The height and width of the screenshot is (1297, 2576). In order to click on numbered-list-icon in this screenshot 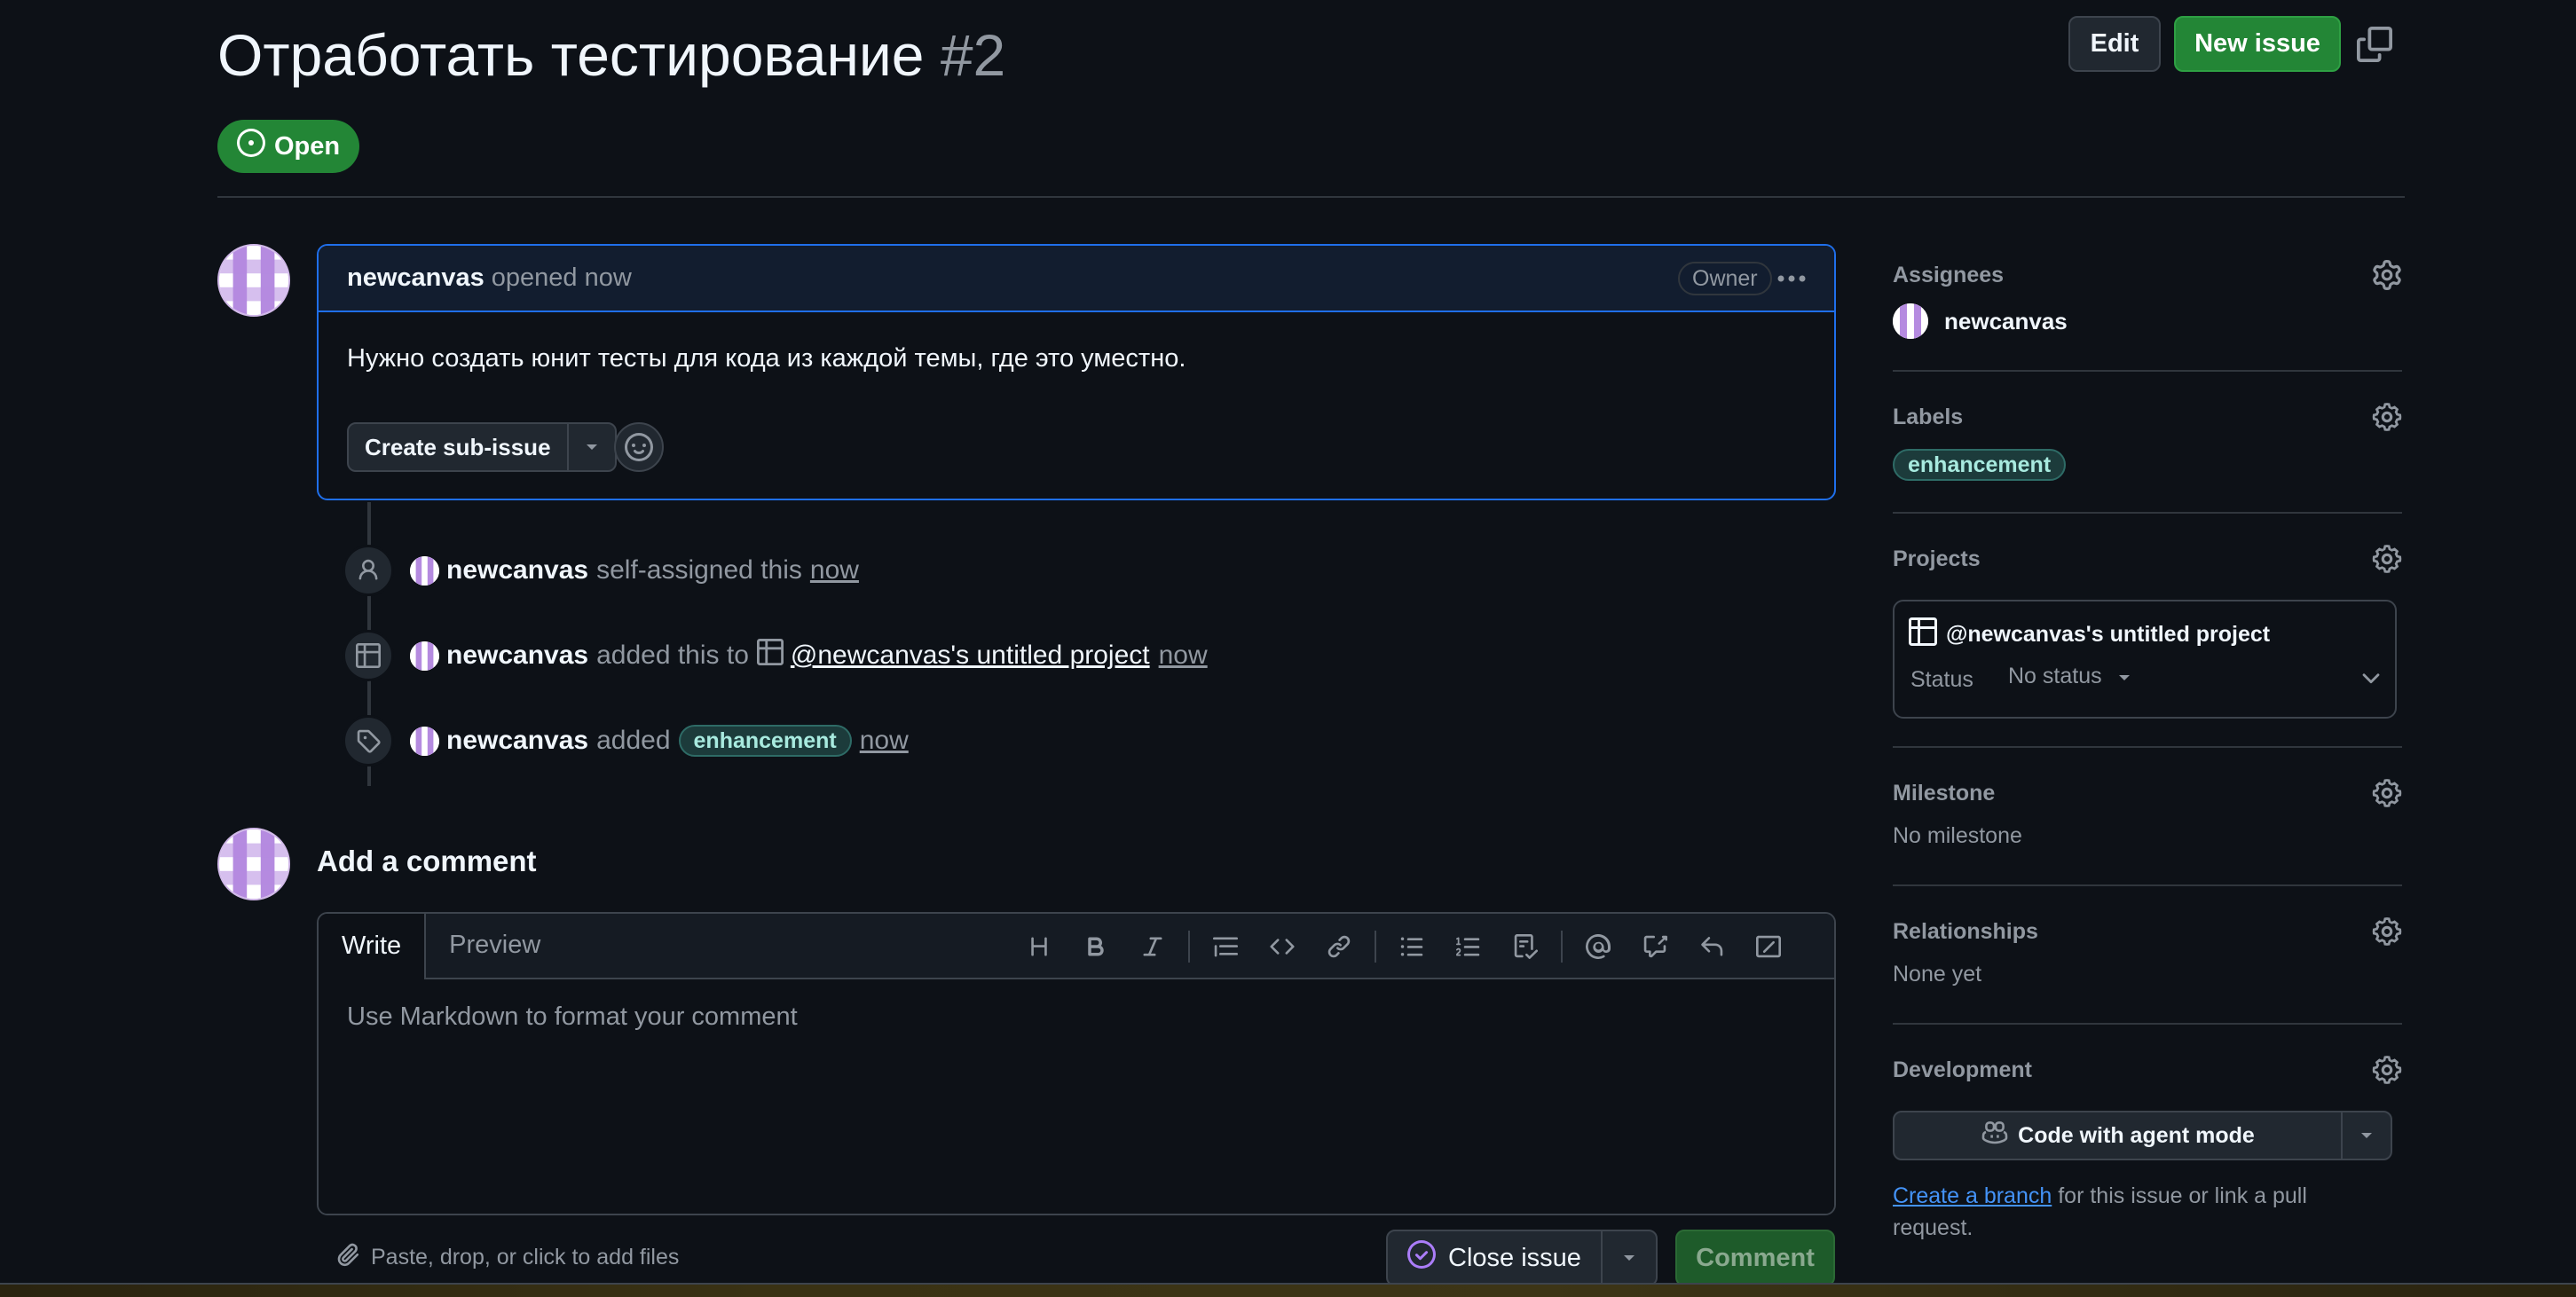, I will do `click(1468, 946)`.